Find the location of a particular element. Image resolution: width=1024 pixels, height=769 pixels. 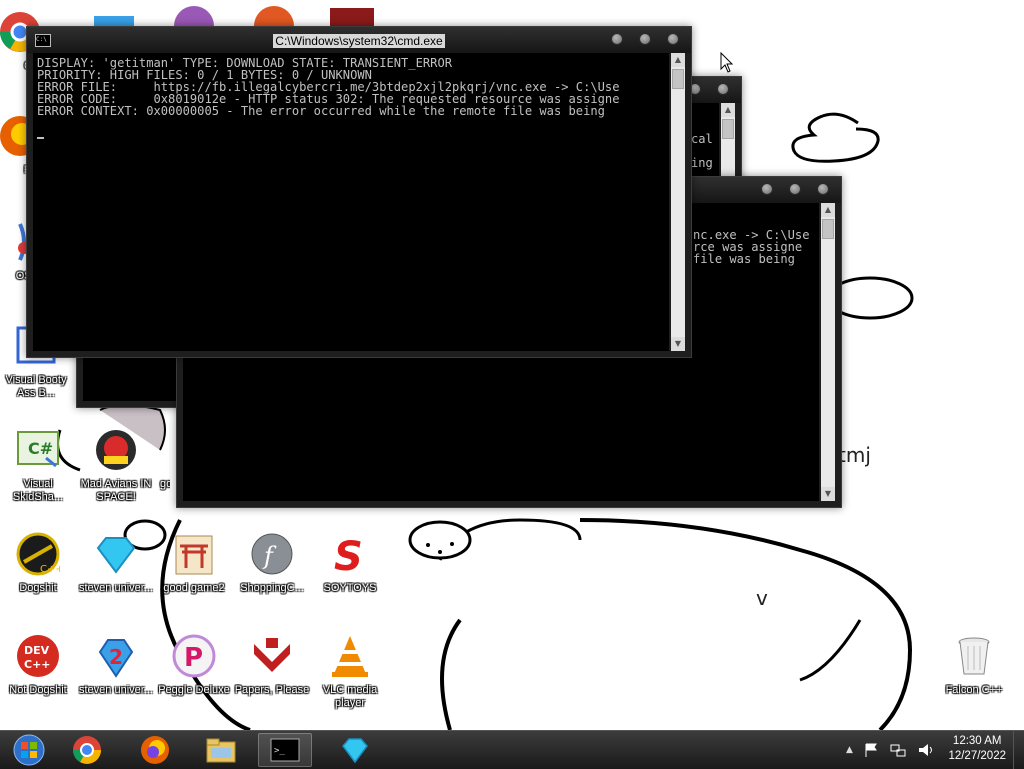

flash-icon: f is located at coordinates (272, 554).